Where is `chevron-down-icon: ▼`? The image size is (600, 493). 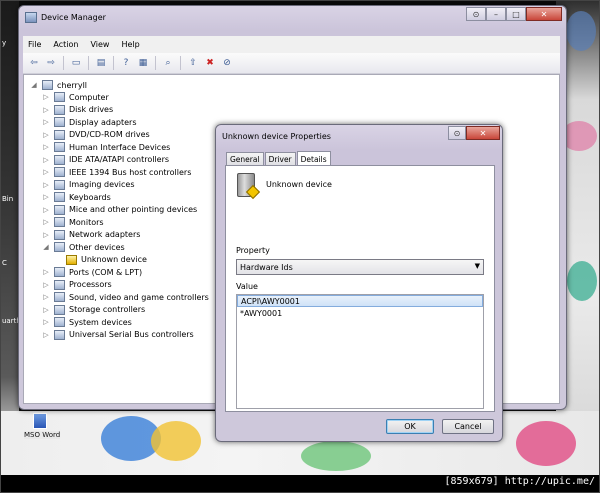
chevron-down-icon: ▼ is located at coordinates (477, 266).